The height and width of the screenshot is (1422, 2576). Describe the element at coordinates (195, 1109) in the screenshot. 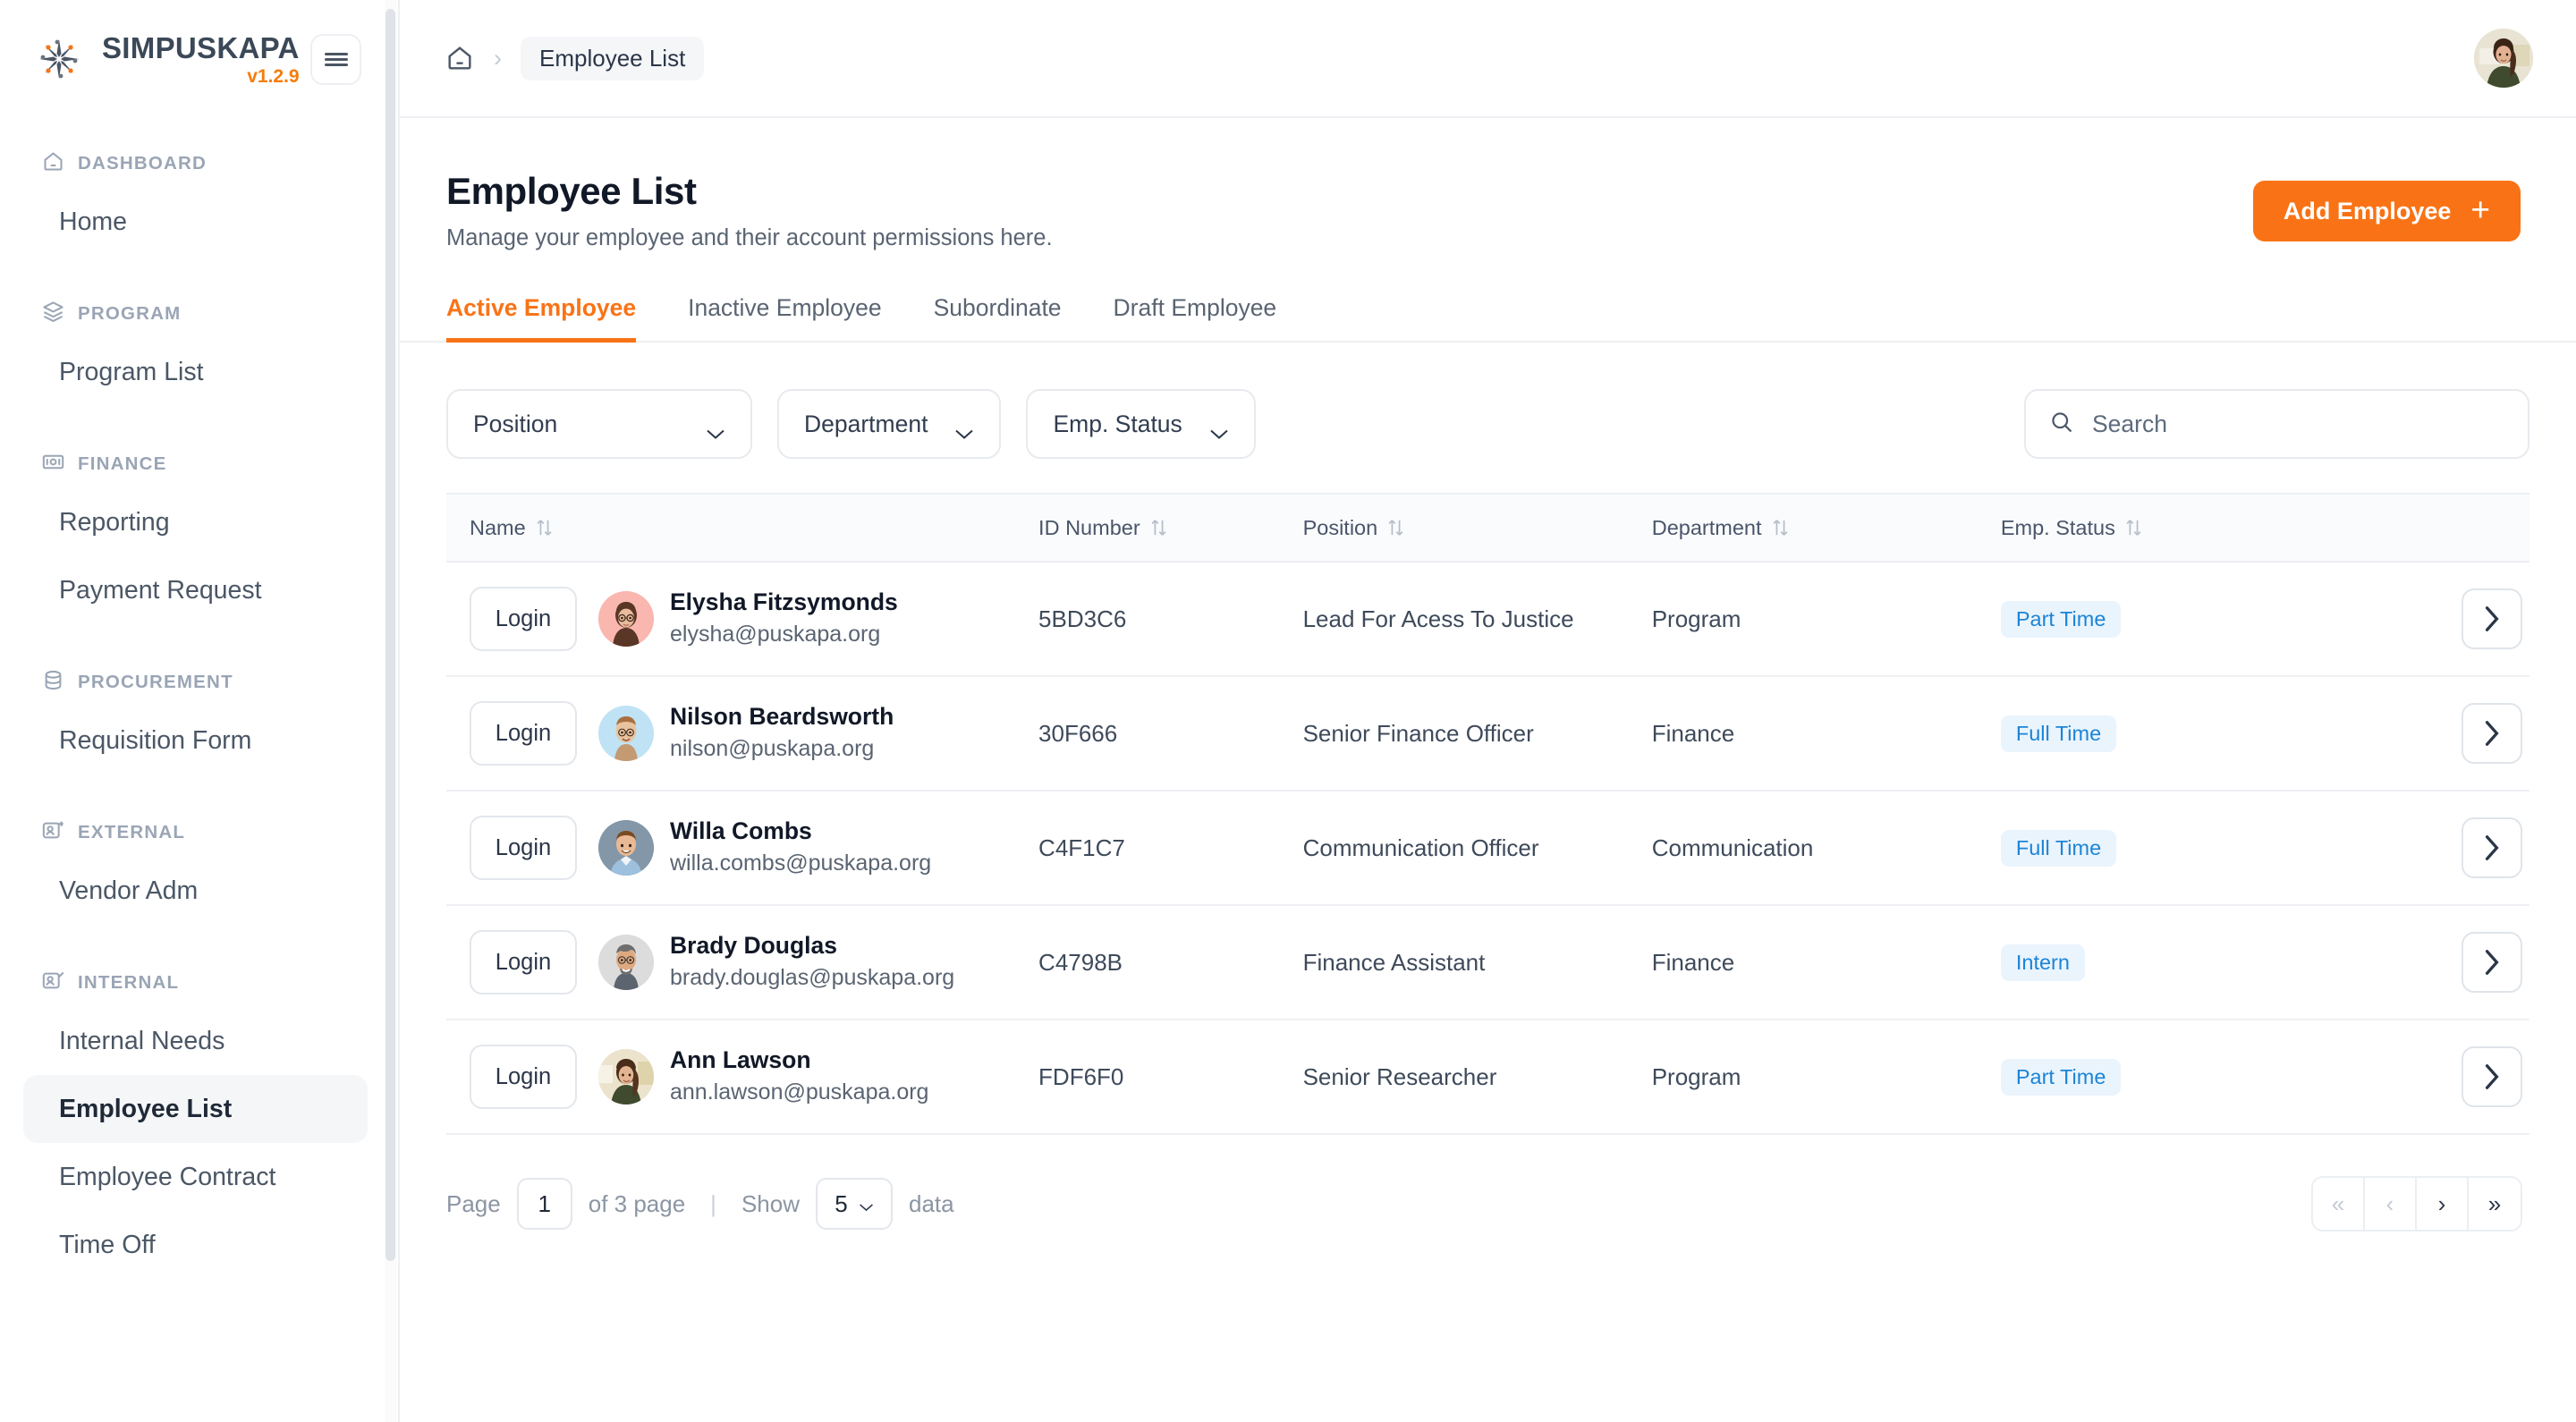

I see `sidebar-item-employee-list: Employee List` at that location.